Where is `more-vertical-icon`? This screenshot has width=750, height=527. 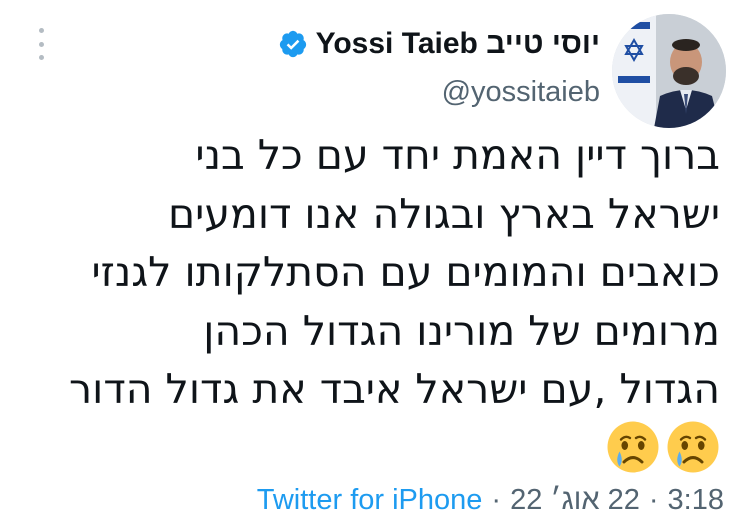
more-vertical-icon is located at coordinates (41, 30).